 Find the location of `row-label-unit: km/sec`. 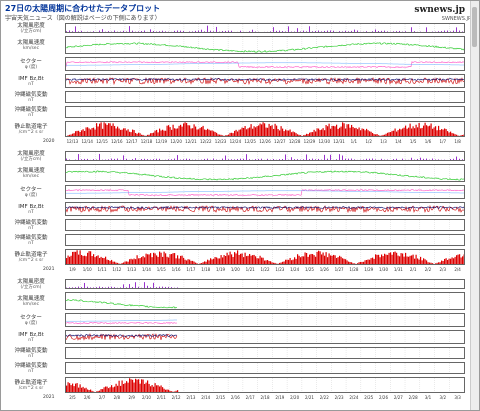

row-label-unit: km/sec is located at coordinates (31, 48).